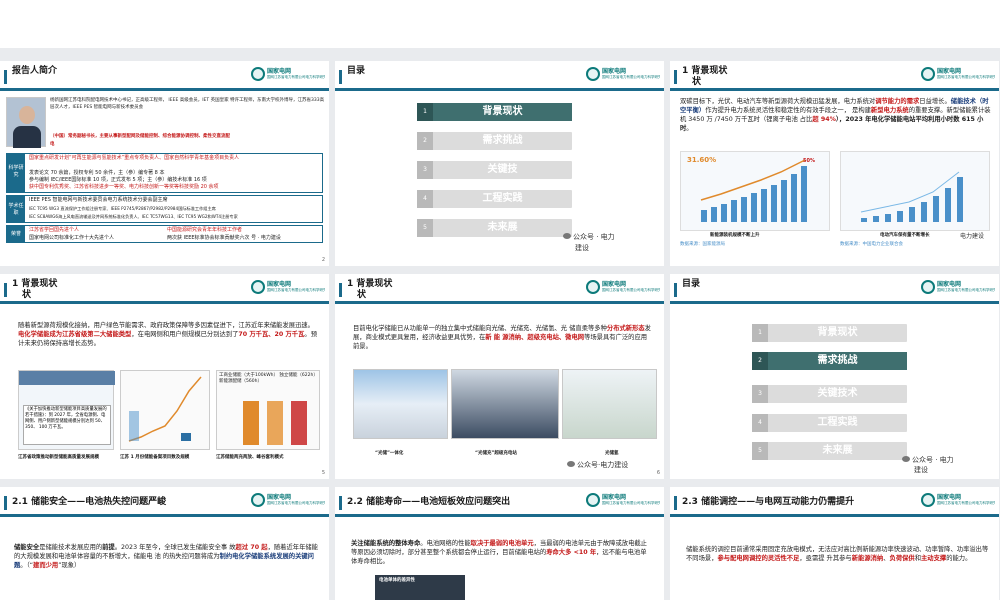  What do you see at coordinates (35, 71) in the screenshot?
I see `slide-title: 报告人简介` at bounding box center [35, 71].